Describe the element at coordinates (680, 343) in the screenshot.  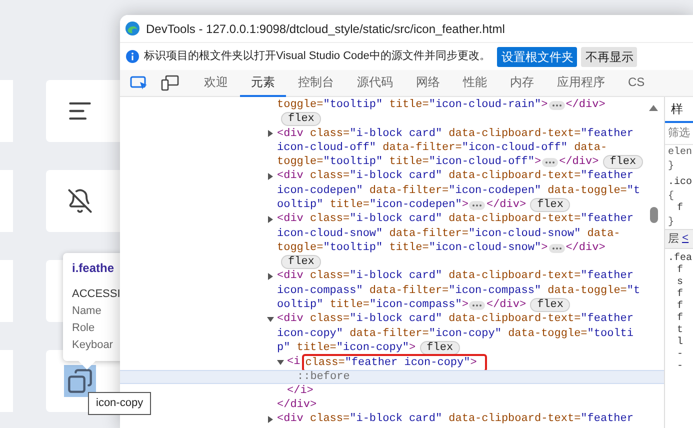
I see `css-property: l` at that location.